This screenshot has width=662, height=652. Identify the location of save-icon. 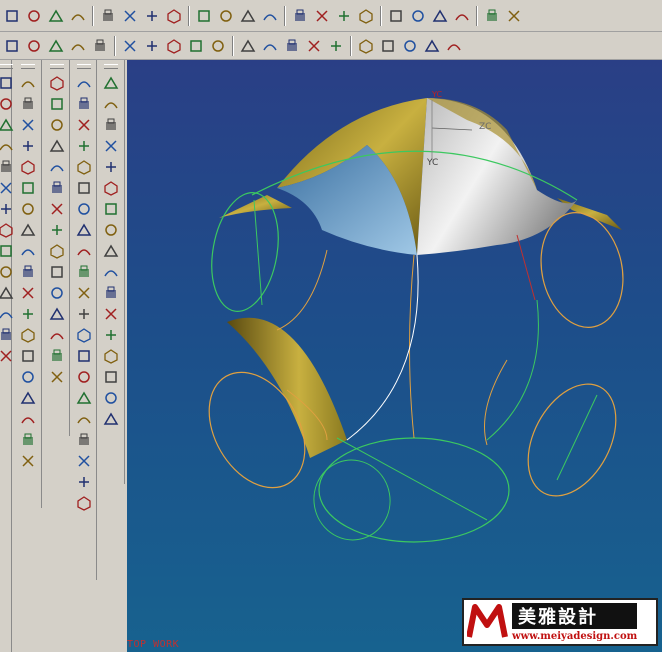
(56, 16).